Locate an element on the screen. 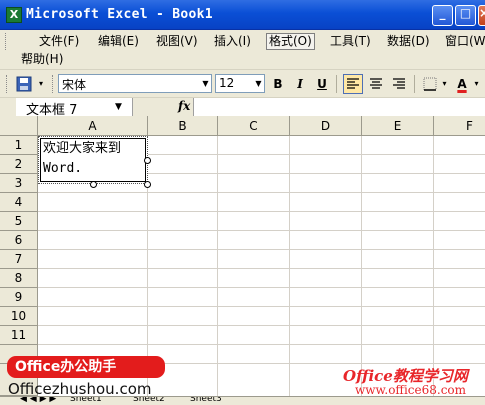 The width and height of the screenshot is (485, 405). align-center-button is located at coordinates (376, 84).